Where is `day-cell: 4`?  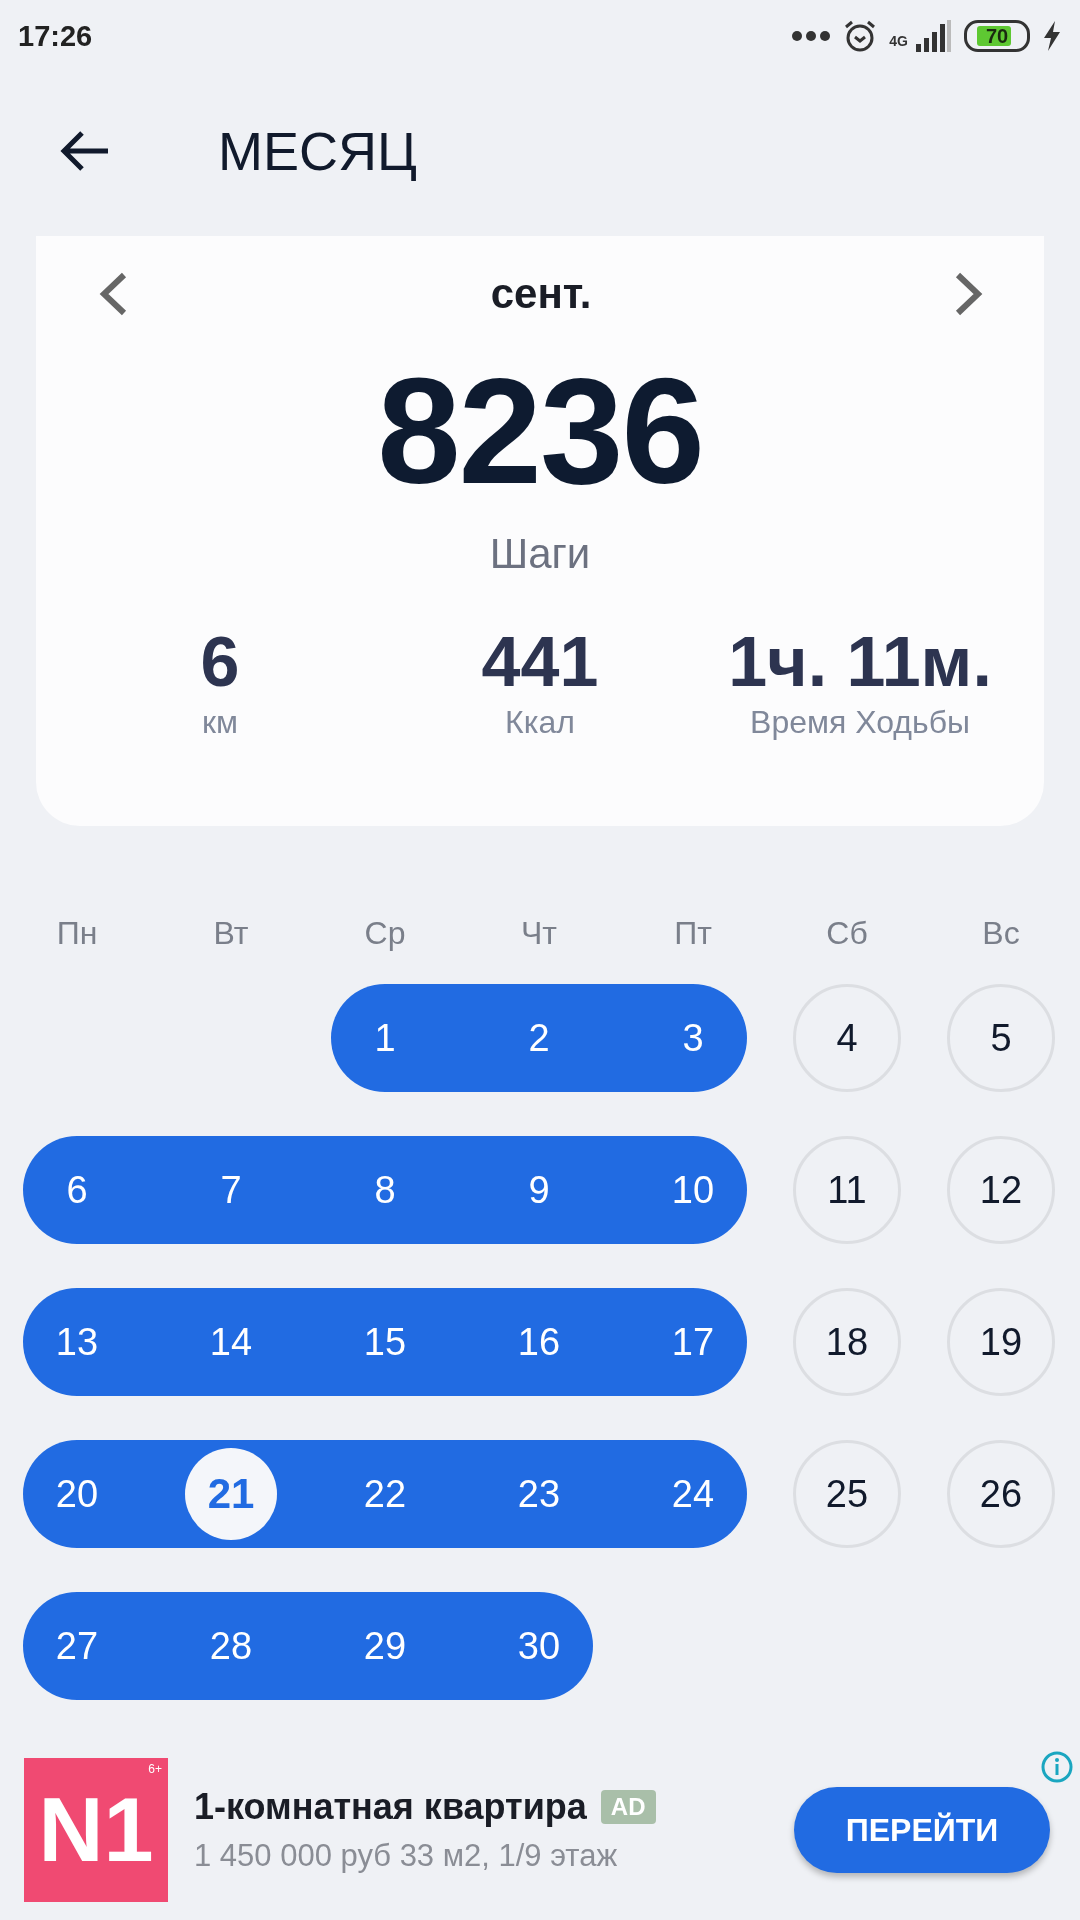
day-cell: 4 is located at coordinates (847, 1038).